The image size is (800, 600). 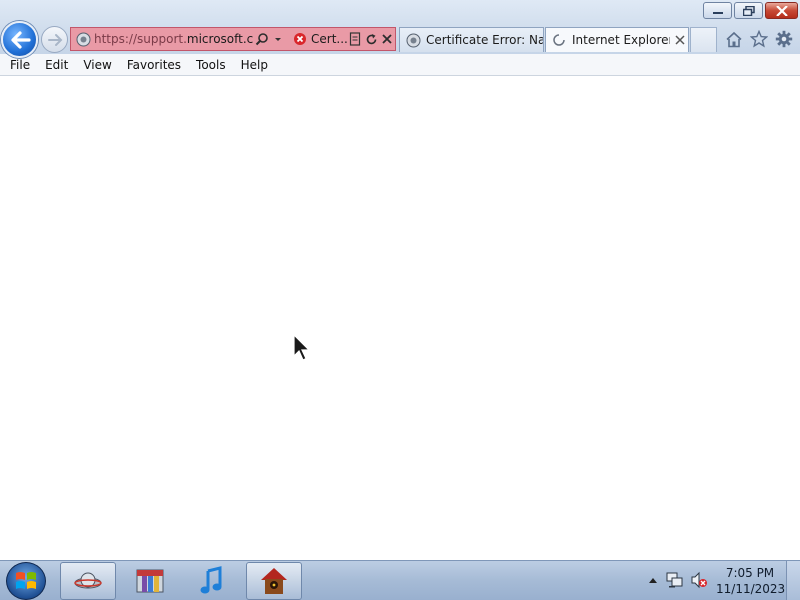 I want to click on loading-spinner-icon, so click(x=559, y=40).